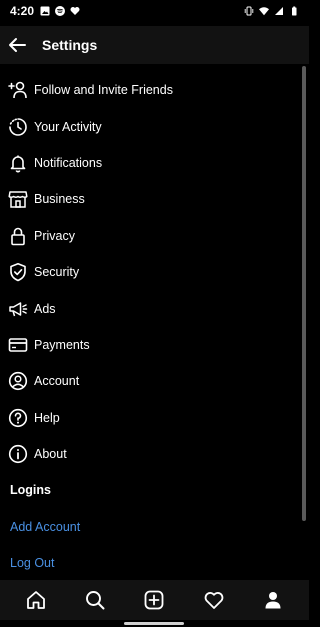  I want to click on menu-item-label: Follow and Invite Friends, so click(103, 90).